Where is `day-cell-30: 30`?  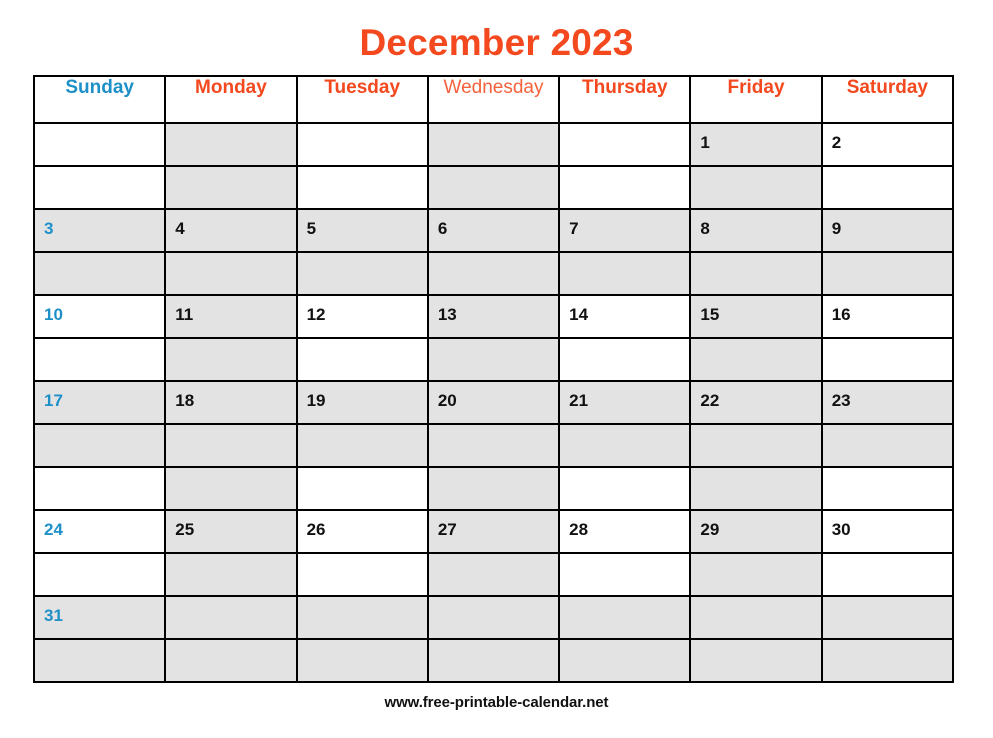 day-cell-30: 30 is located at coordinates (887, 531).